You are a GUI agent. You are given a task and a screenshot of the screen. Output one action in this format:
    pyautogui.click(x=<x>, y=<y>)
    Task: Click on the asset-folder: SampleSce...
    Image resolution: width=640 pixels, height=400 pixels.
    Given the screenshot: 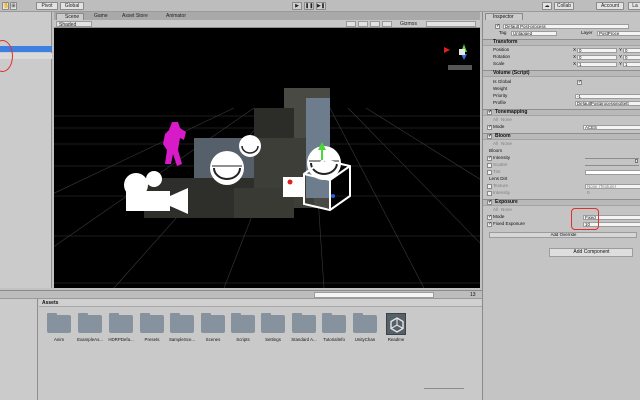 What is the action you would take?
    pyautogui.click(x=182, y=329)
    